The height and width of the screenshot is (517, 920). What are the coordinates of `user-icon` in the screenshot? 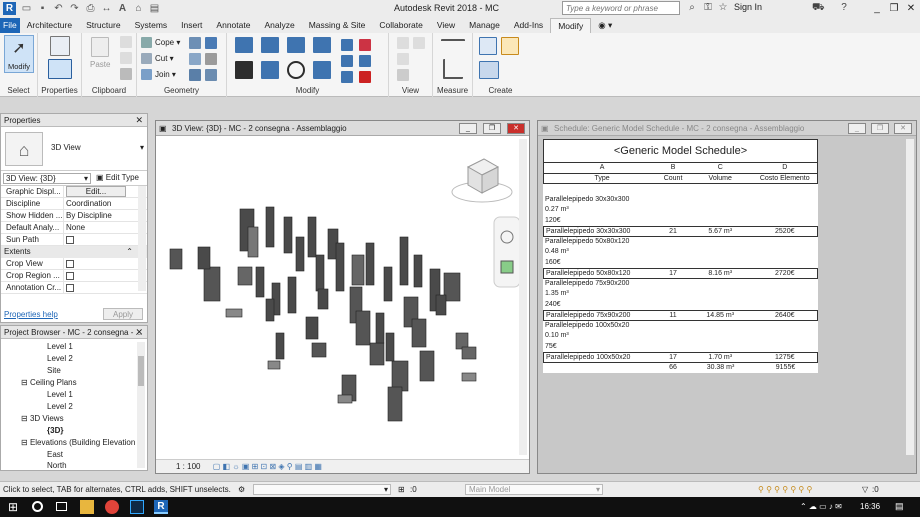 It's located at (728, 8).